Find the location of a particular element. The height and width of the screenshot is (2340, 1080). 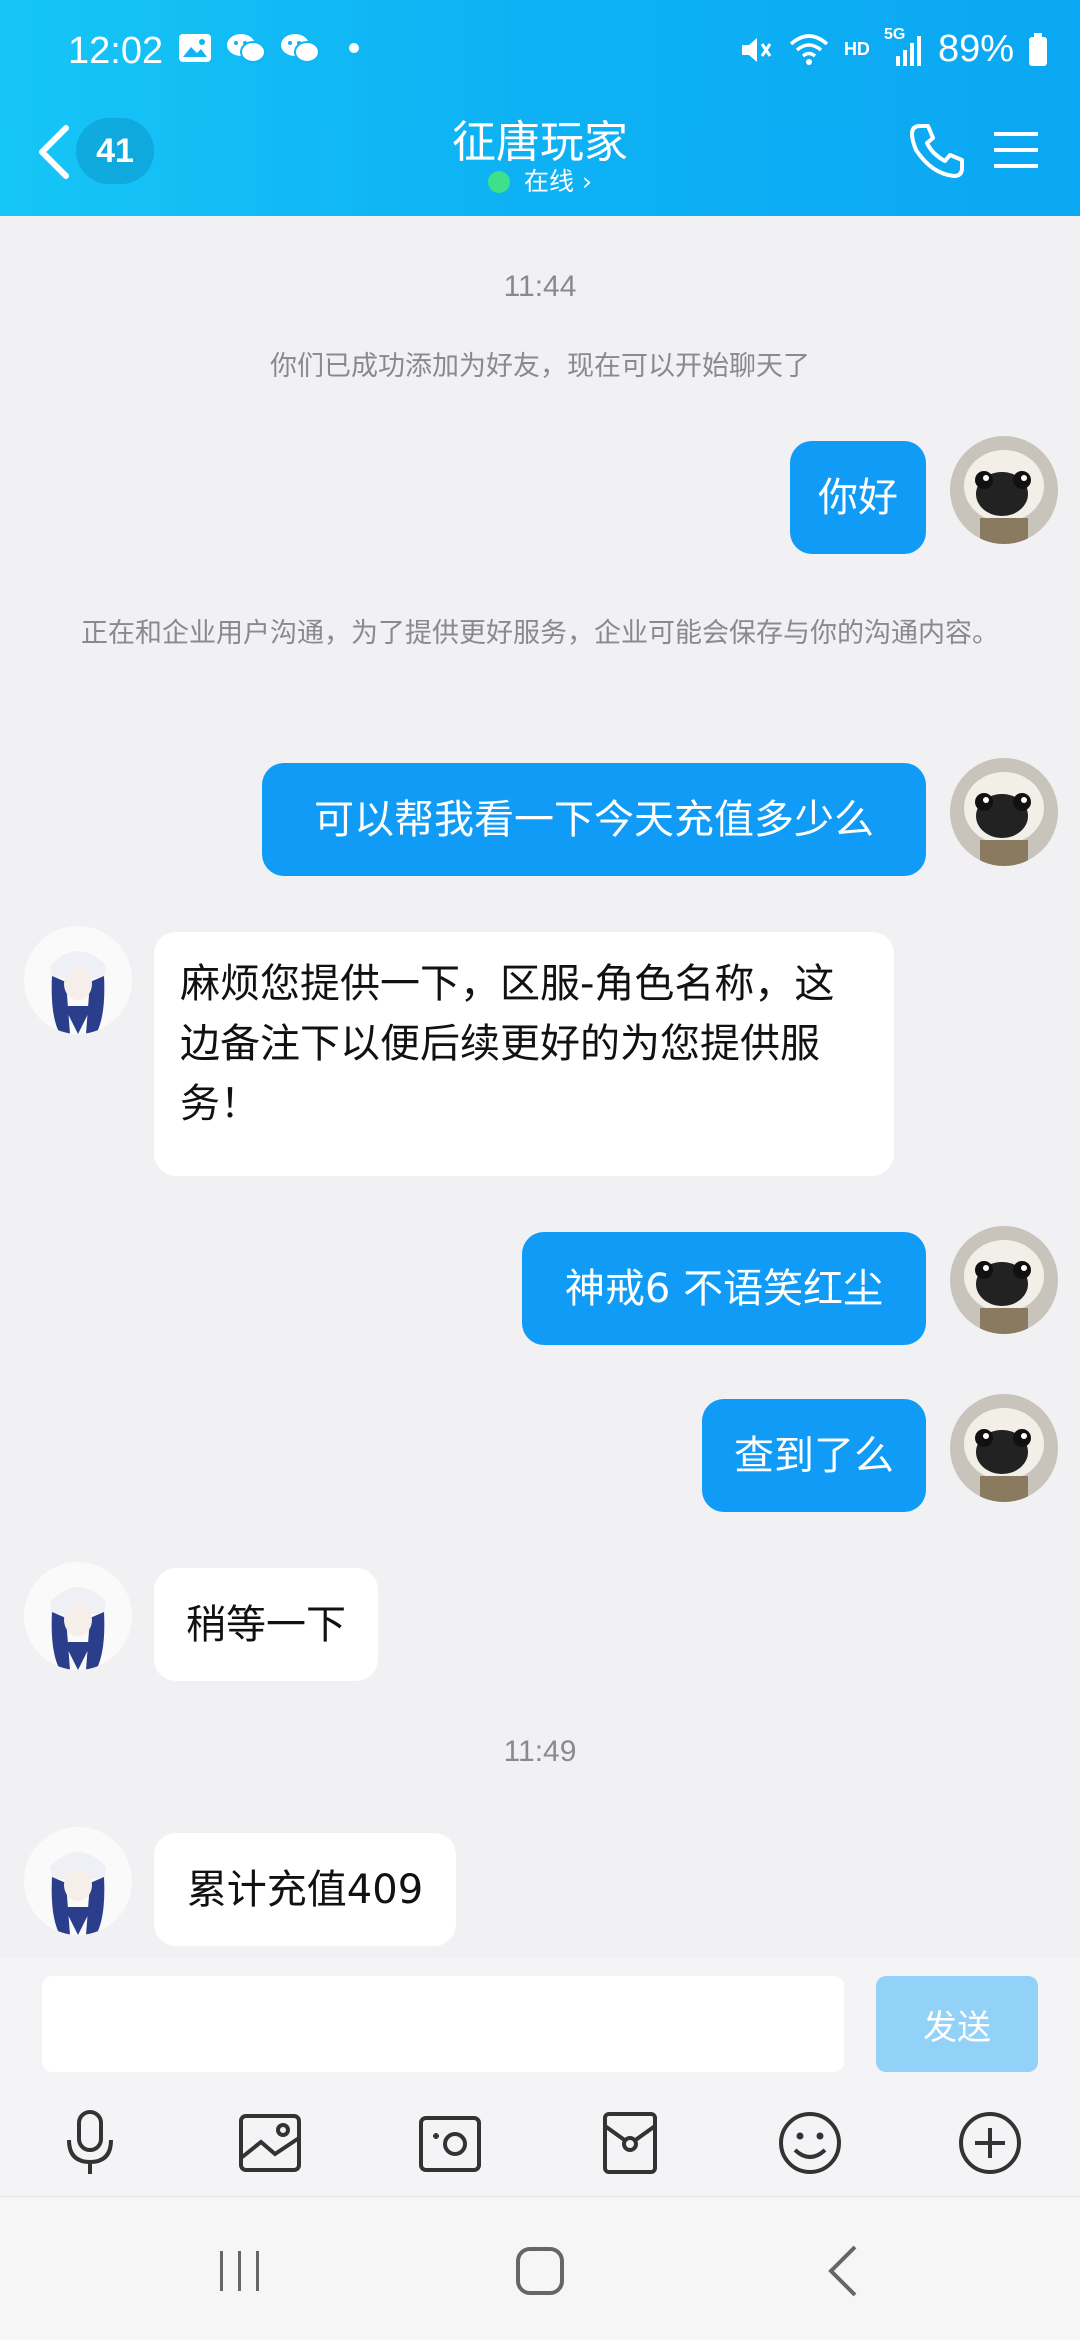

chat-nav: 41 征唐玩家 在线 › is located at coordinates (540, 160).